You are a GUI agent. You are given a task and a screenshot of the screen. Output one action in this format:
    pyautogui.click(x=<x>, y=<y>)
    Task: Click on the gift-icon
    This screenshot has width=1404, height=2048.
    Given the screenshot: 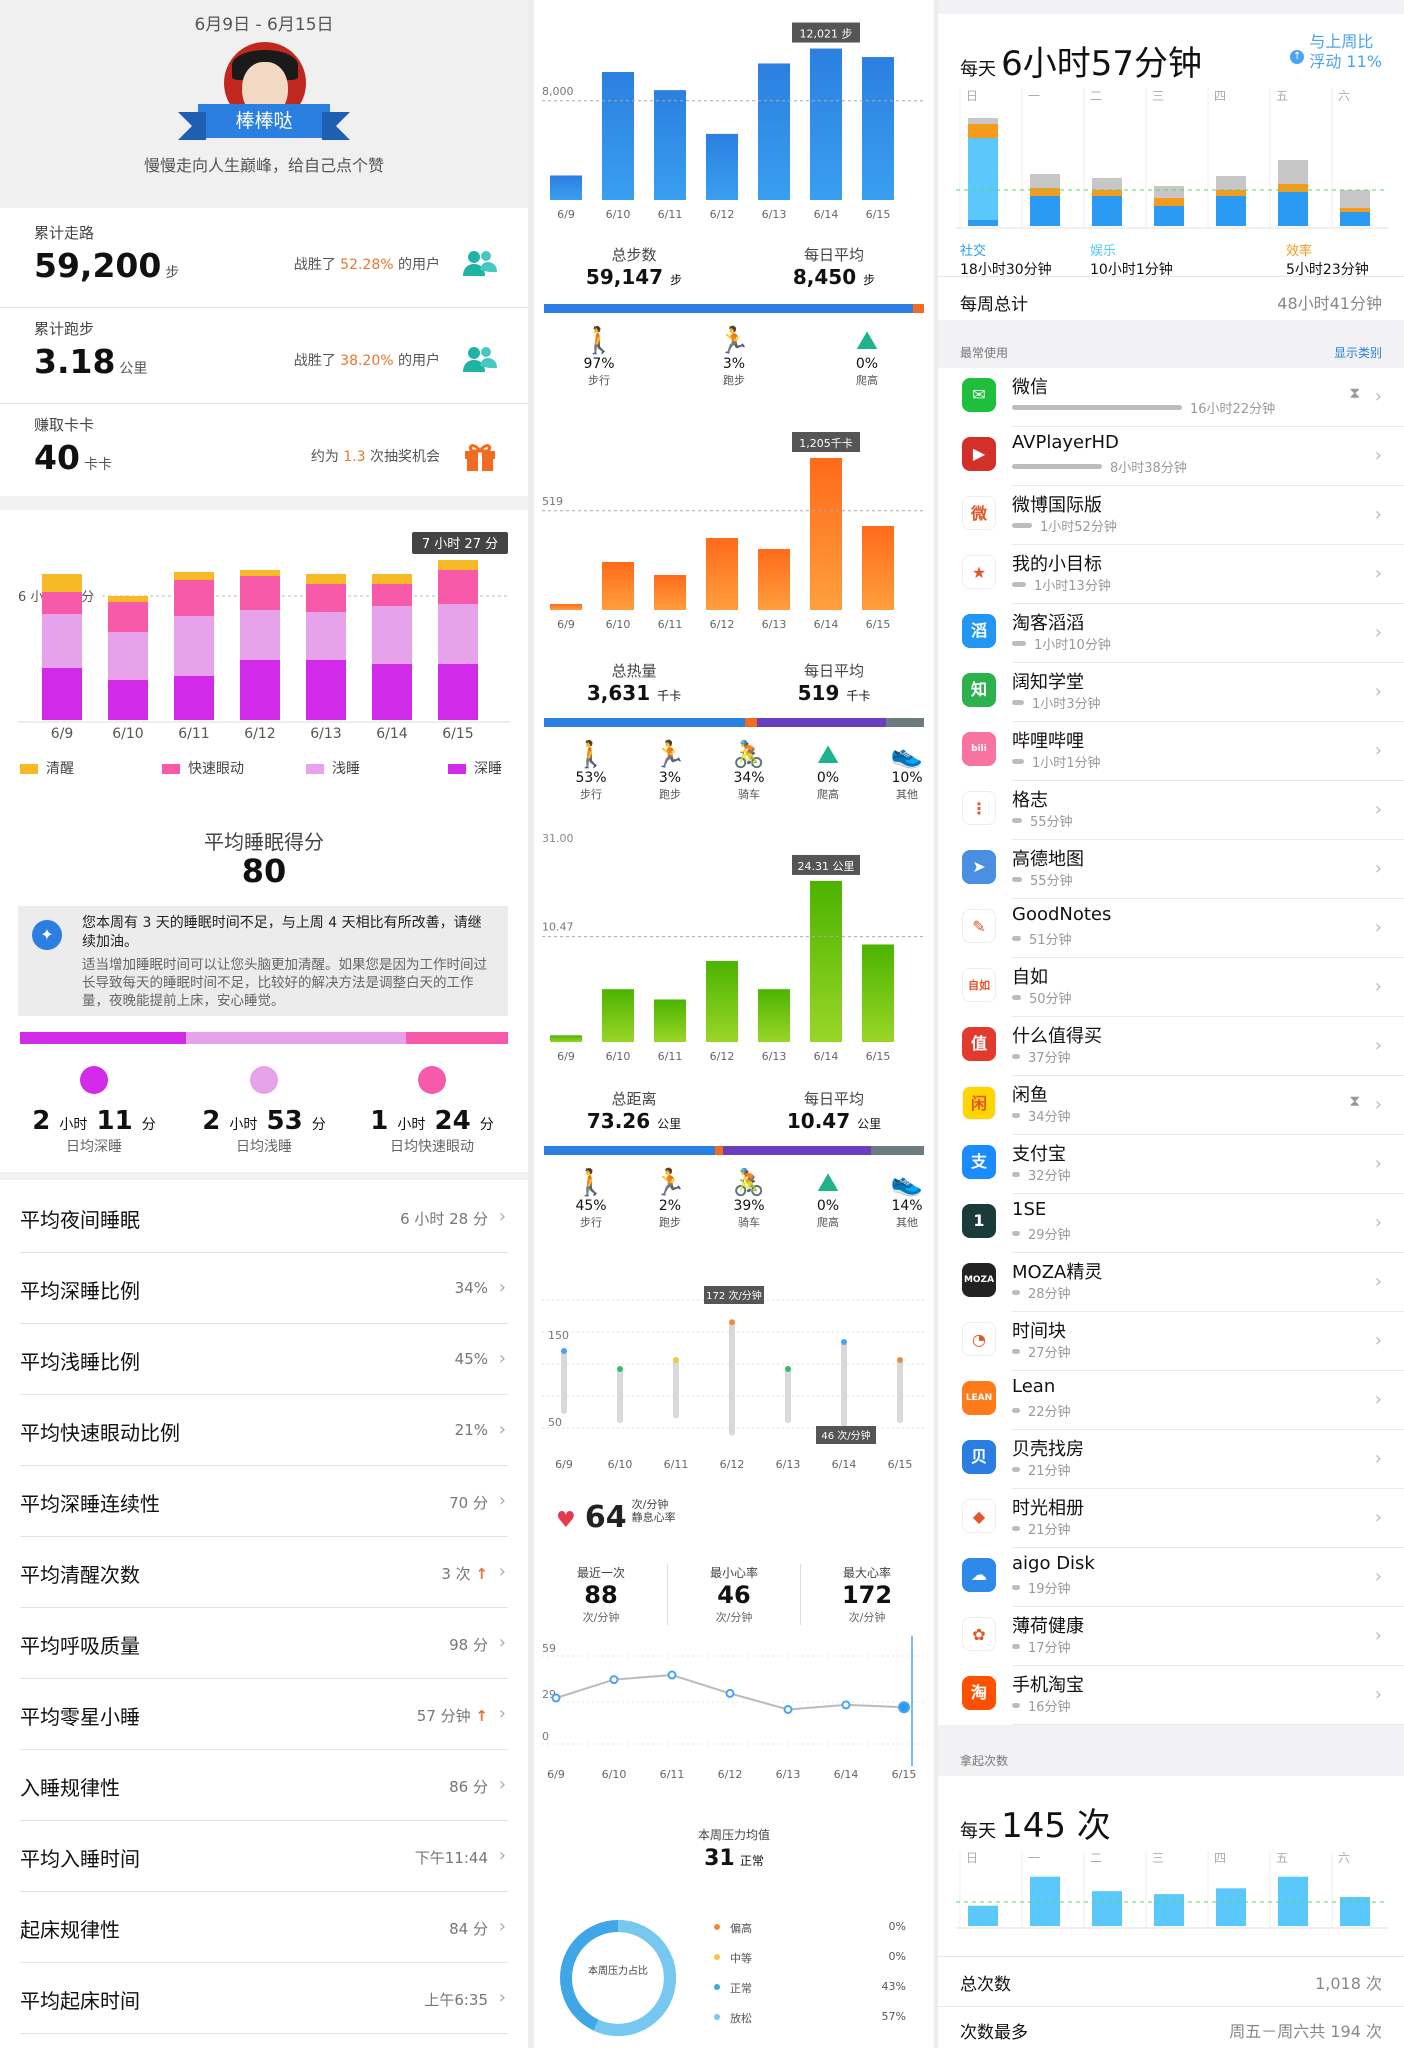 What is the action you would take?
    pyautogui.click(x=480, y=456)
    